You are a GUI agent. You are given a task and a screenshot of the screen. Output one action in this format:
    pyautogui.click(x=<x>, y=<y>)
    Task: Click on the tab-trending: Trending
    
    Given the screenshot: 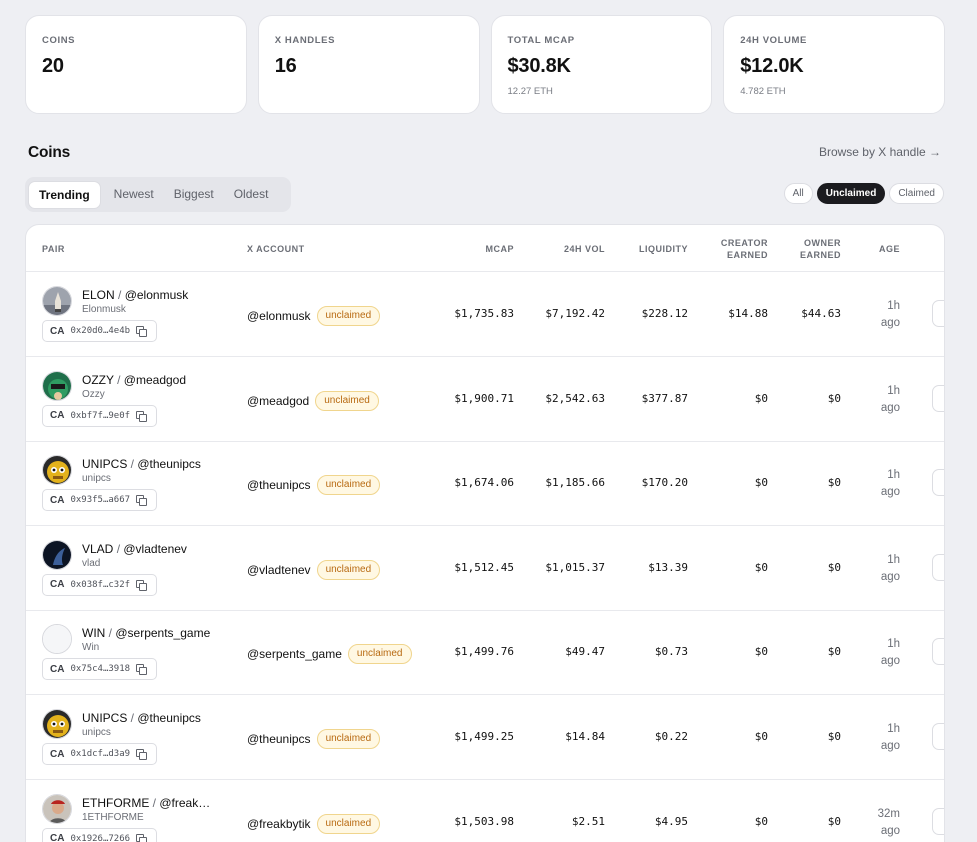 What is the action you would take?
    pyautogui.click(x=64, y=194)
    